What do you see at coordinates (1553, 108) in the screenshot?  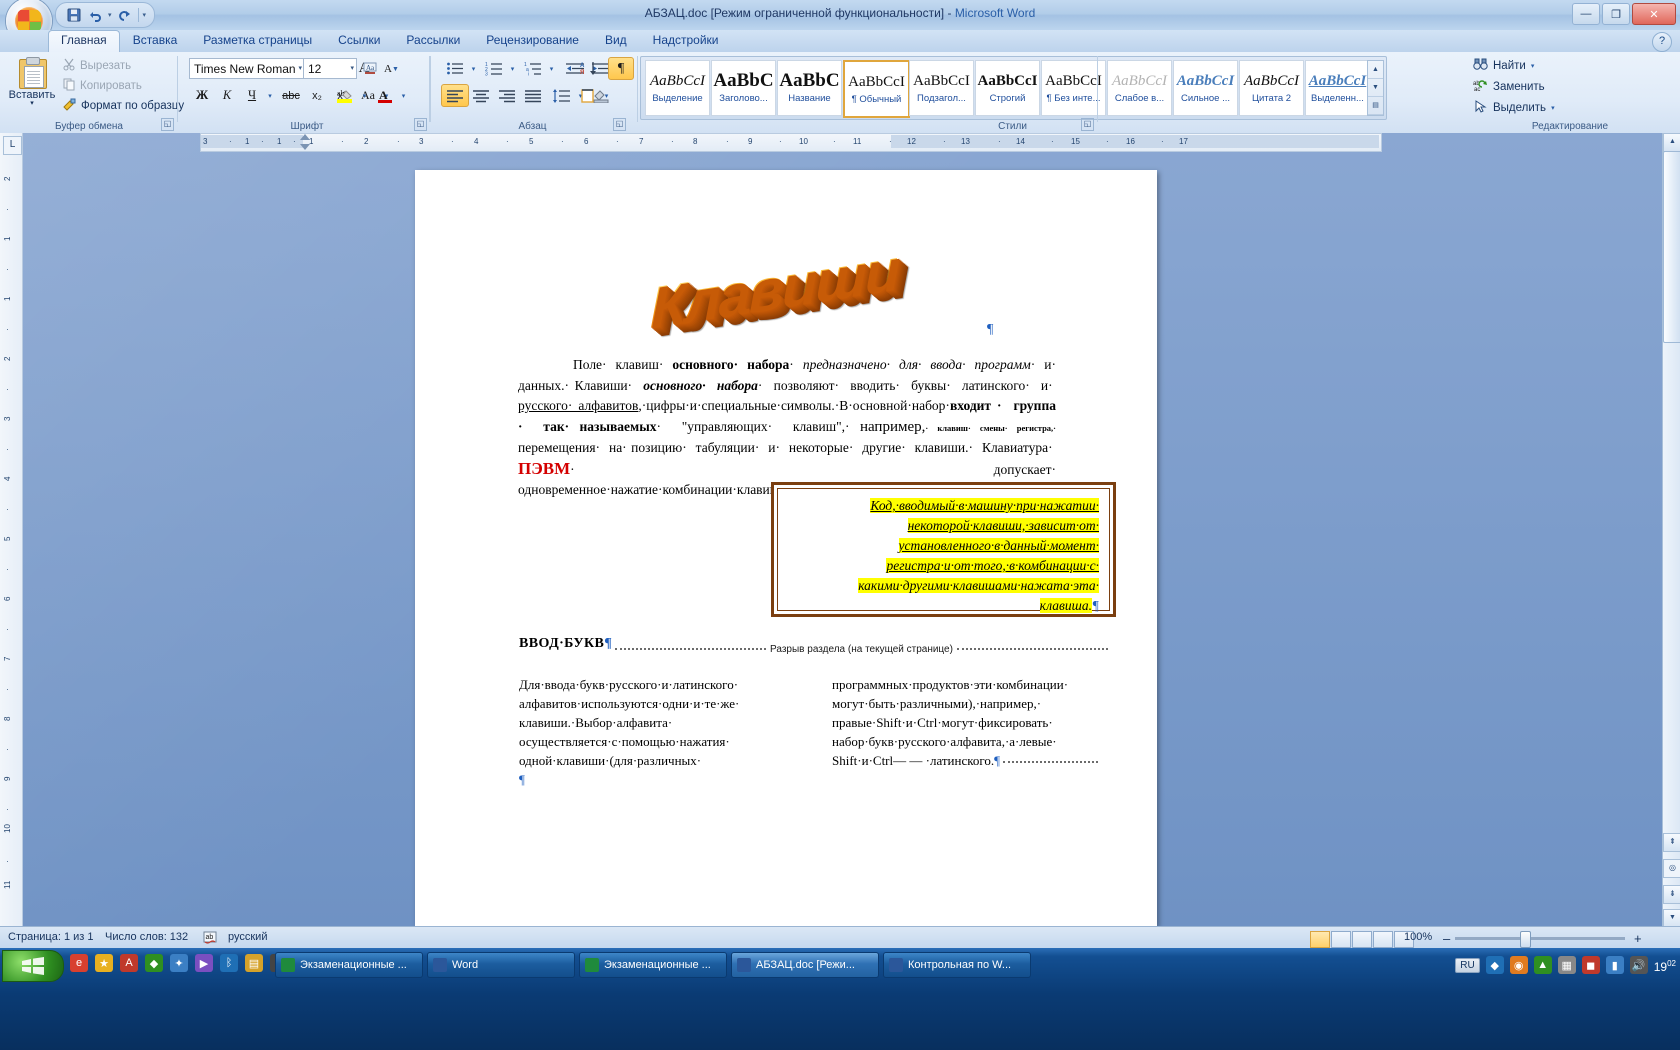 I see `select-dropdown-icon: ▾` at bounding box center [1553, 108].